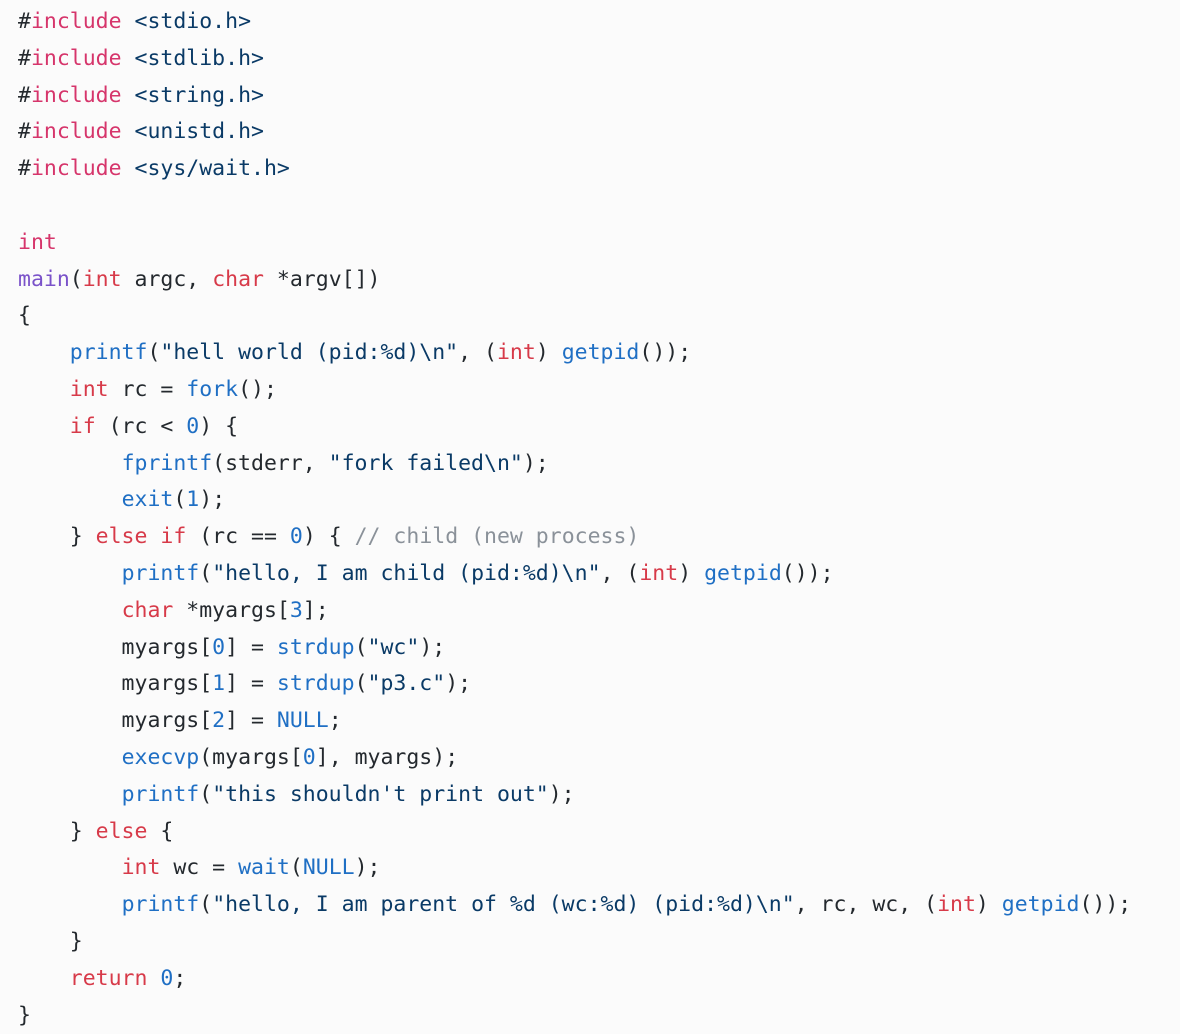 The image size is (1180, 1034). What do you see at coordinates (599, 280) in the screenshot?
I see `code-line: main(int argc, char *argv[])` at bounding box center [599, 280].